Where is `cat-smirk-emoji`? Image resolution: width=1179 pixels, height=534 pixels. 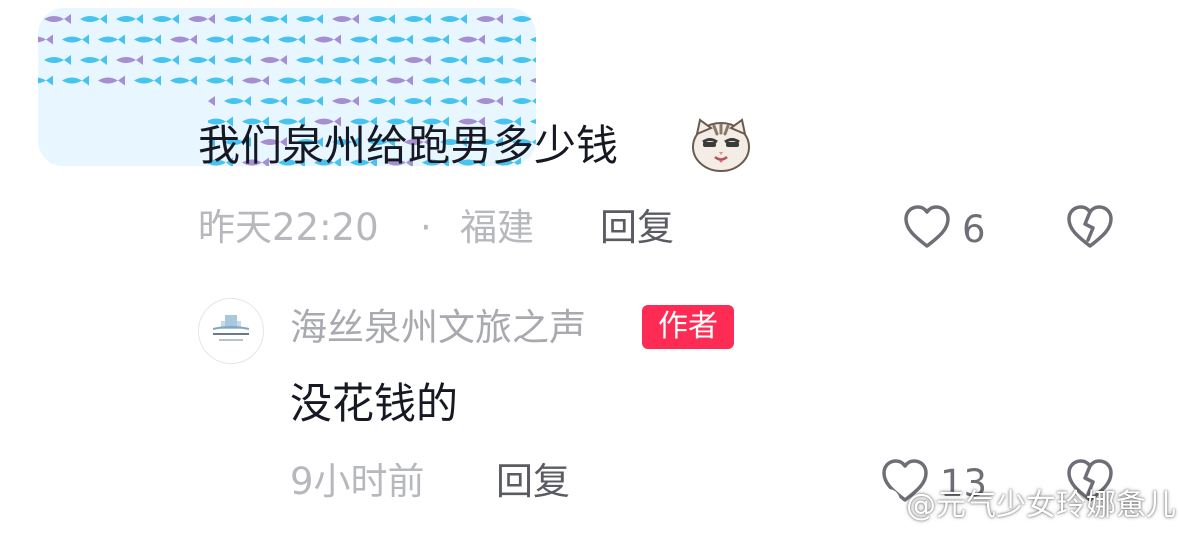
cat-smirk-emoji is located at coordinates (721, 145).